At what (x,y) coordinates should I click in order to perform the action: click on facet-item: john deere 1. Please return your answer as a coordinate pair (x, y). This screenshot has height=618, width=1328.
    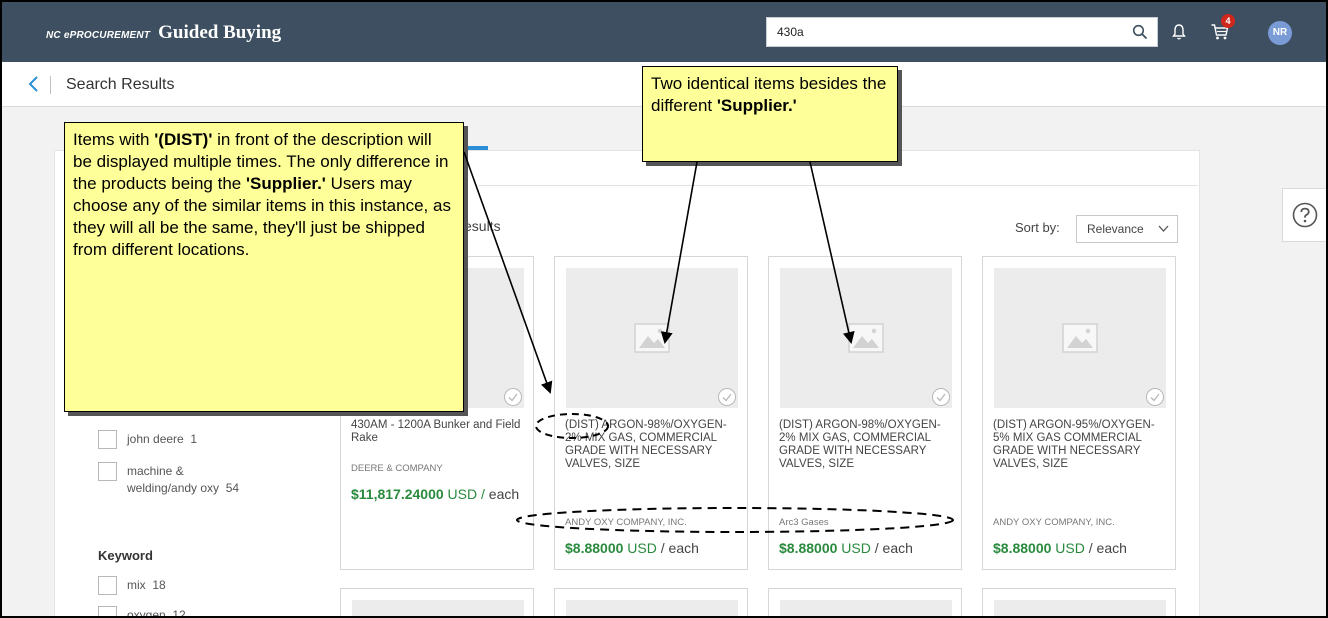
    Looking at the image, I should click on (147, 439).